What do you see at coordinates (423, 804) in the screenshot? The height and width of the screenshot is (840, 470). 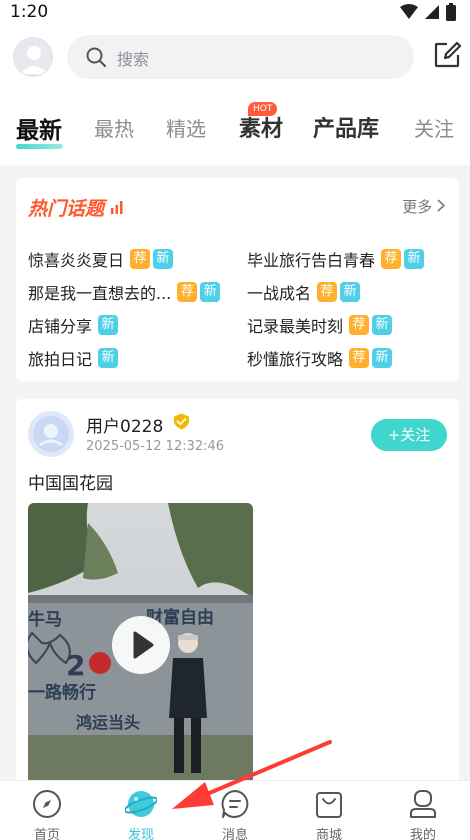 I see `user-icon` at bounding box center [423, 804].